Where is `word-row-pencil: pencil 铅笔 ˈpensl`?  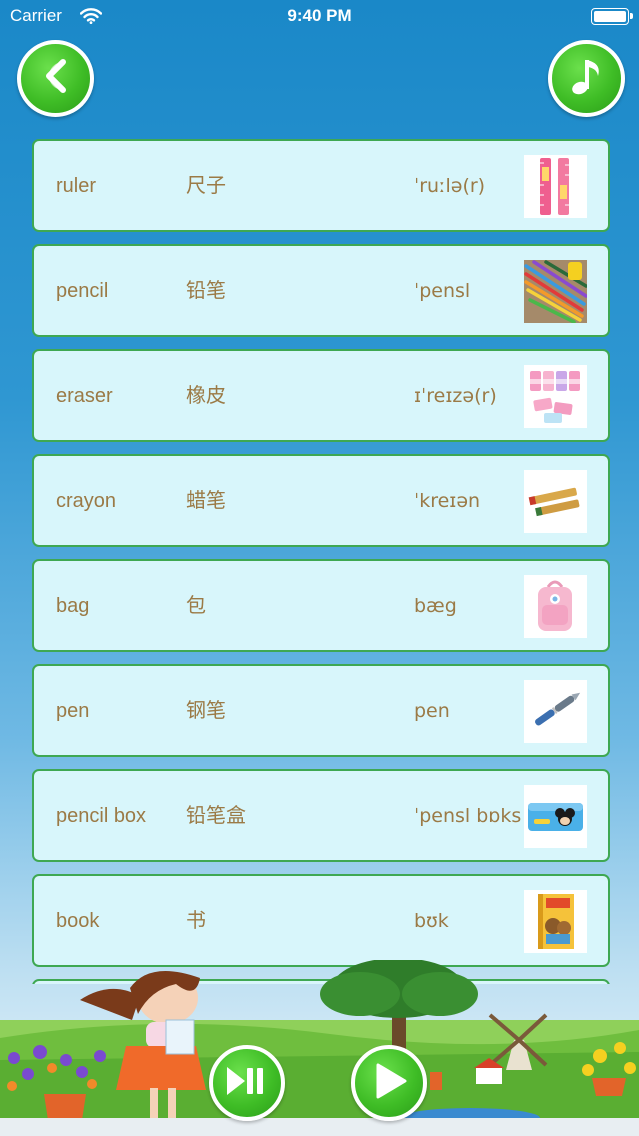 word-row-pencil: pencil 铅笔 ˈpensl is located at coordinates (321, 290).